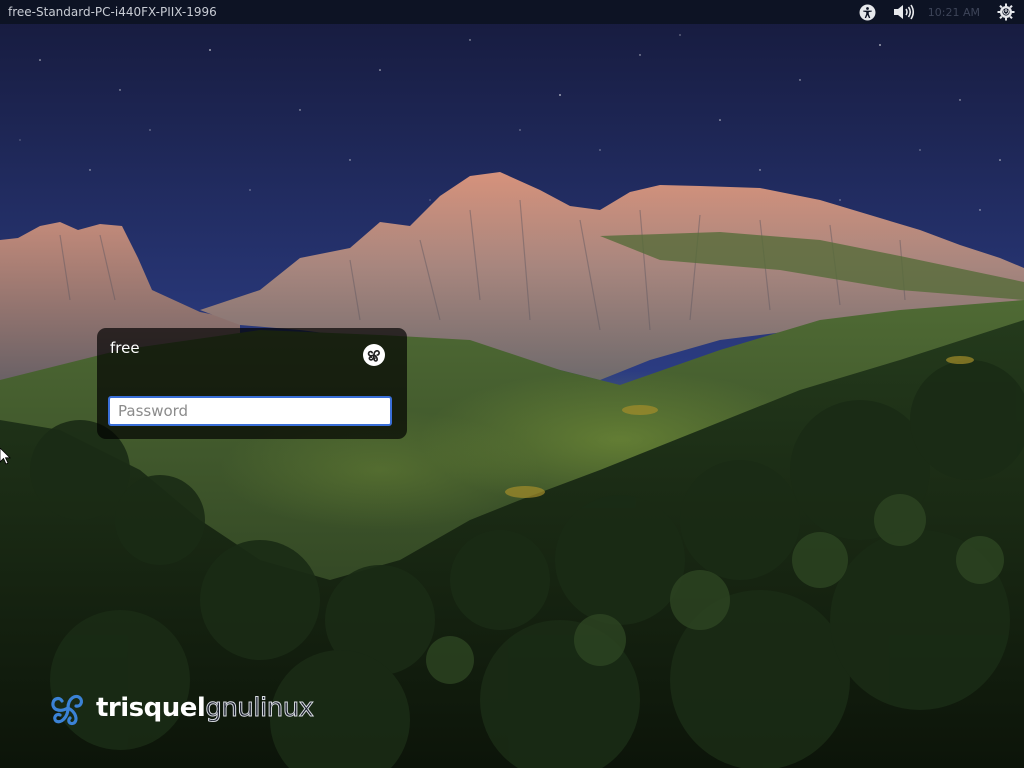 The height and width of the screenshot is (768, 1024). I want to click on username-label: free, so click(125, 348).